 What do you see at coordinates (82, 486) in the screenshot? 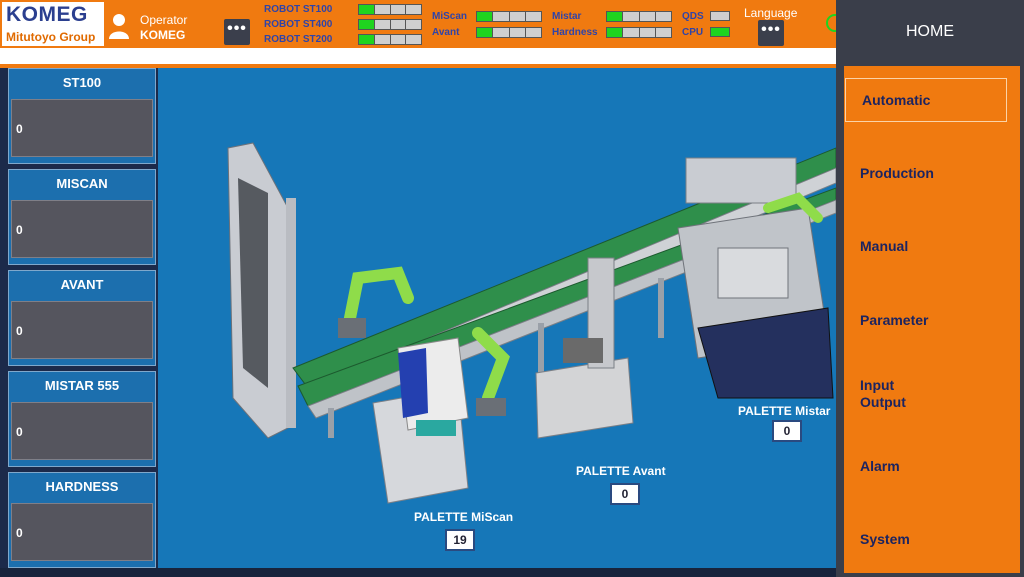
I see `station-title: HARDNESS` at bounding box center [82, 486].